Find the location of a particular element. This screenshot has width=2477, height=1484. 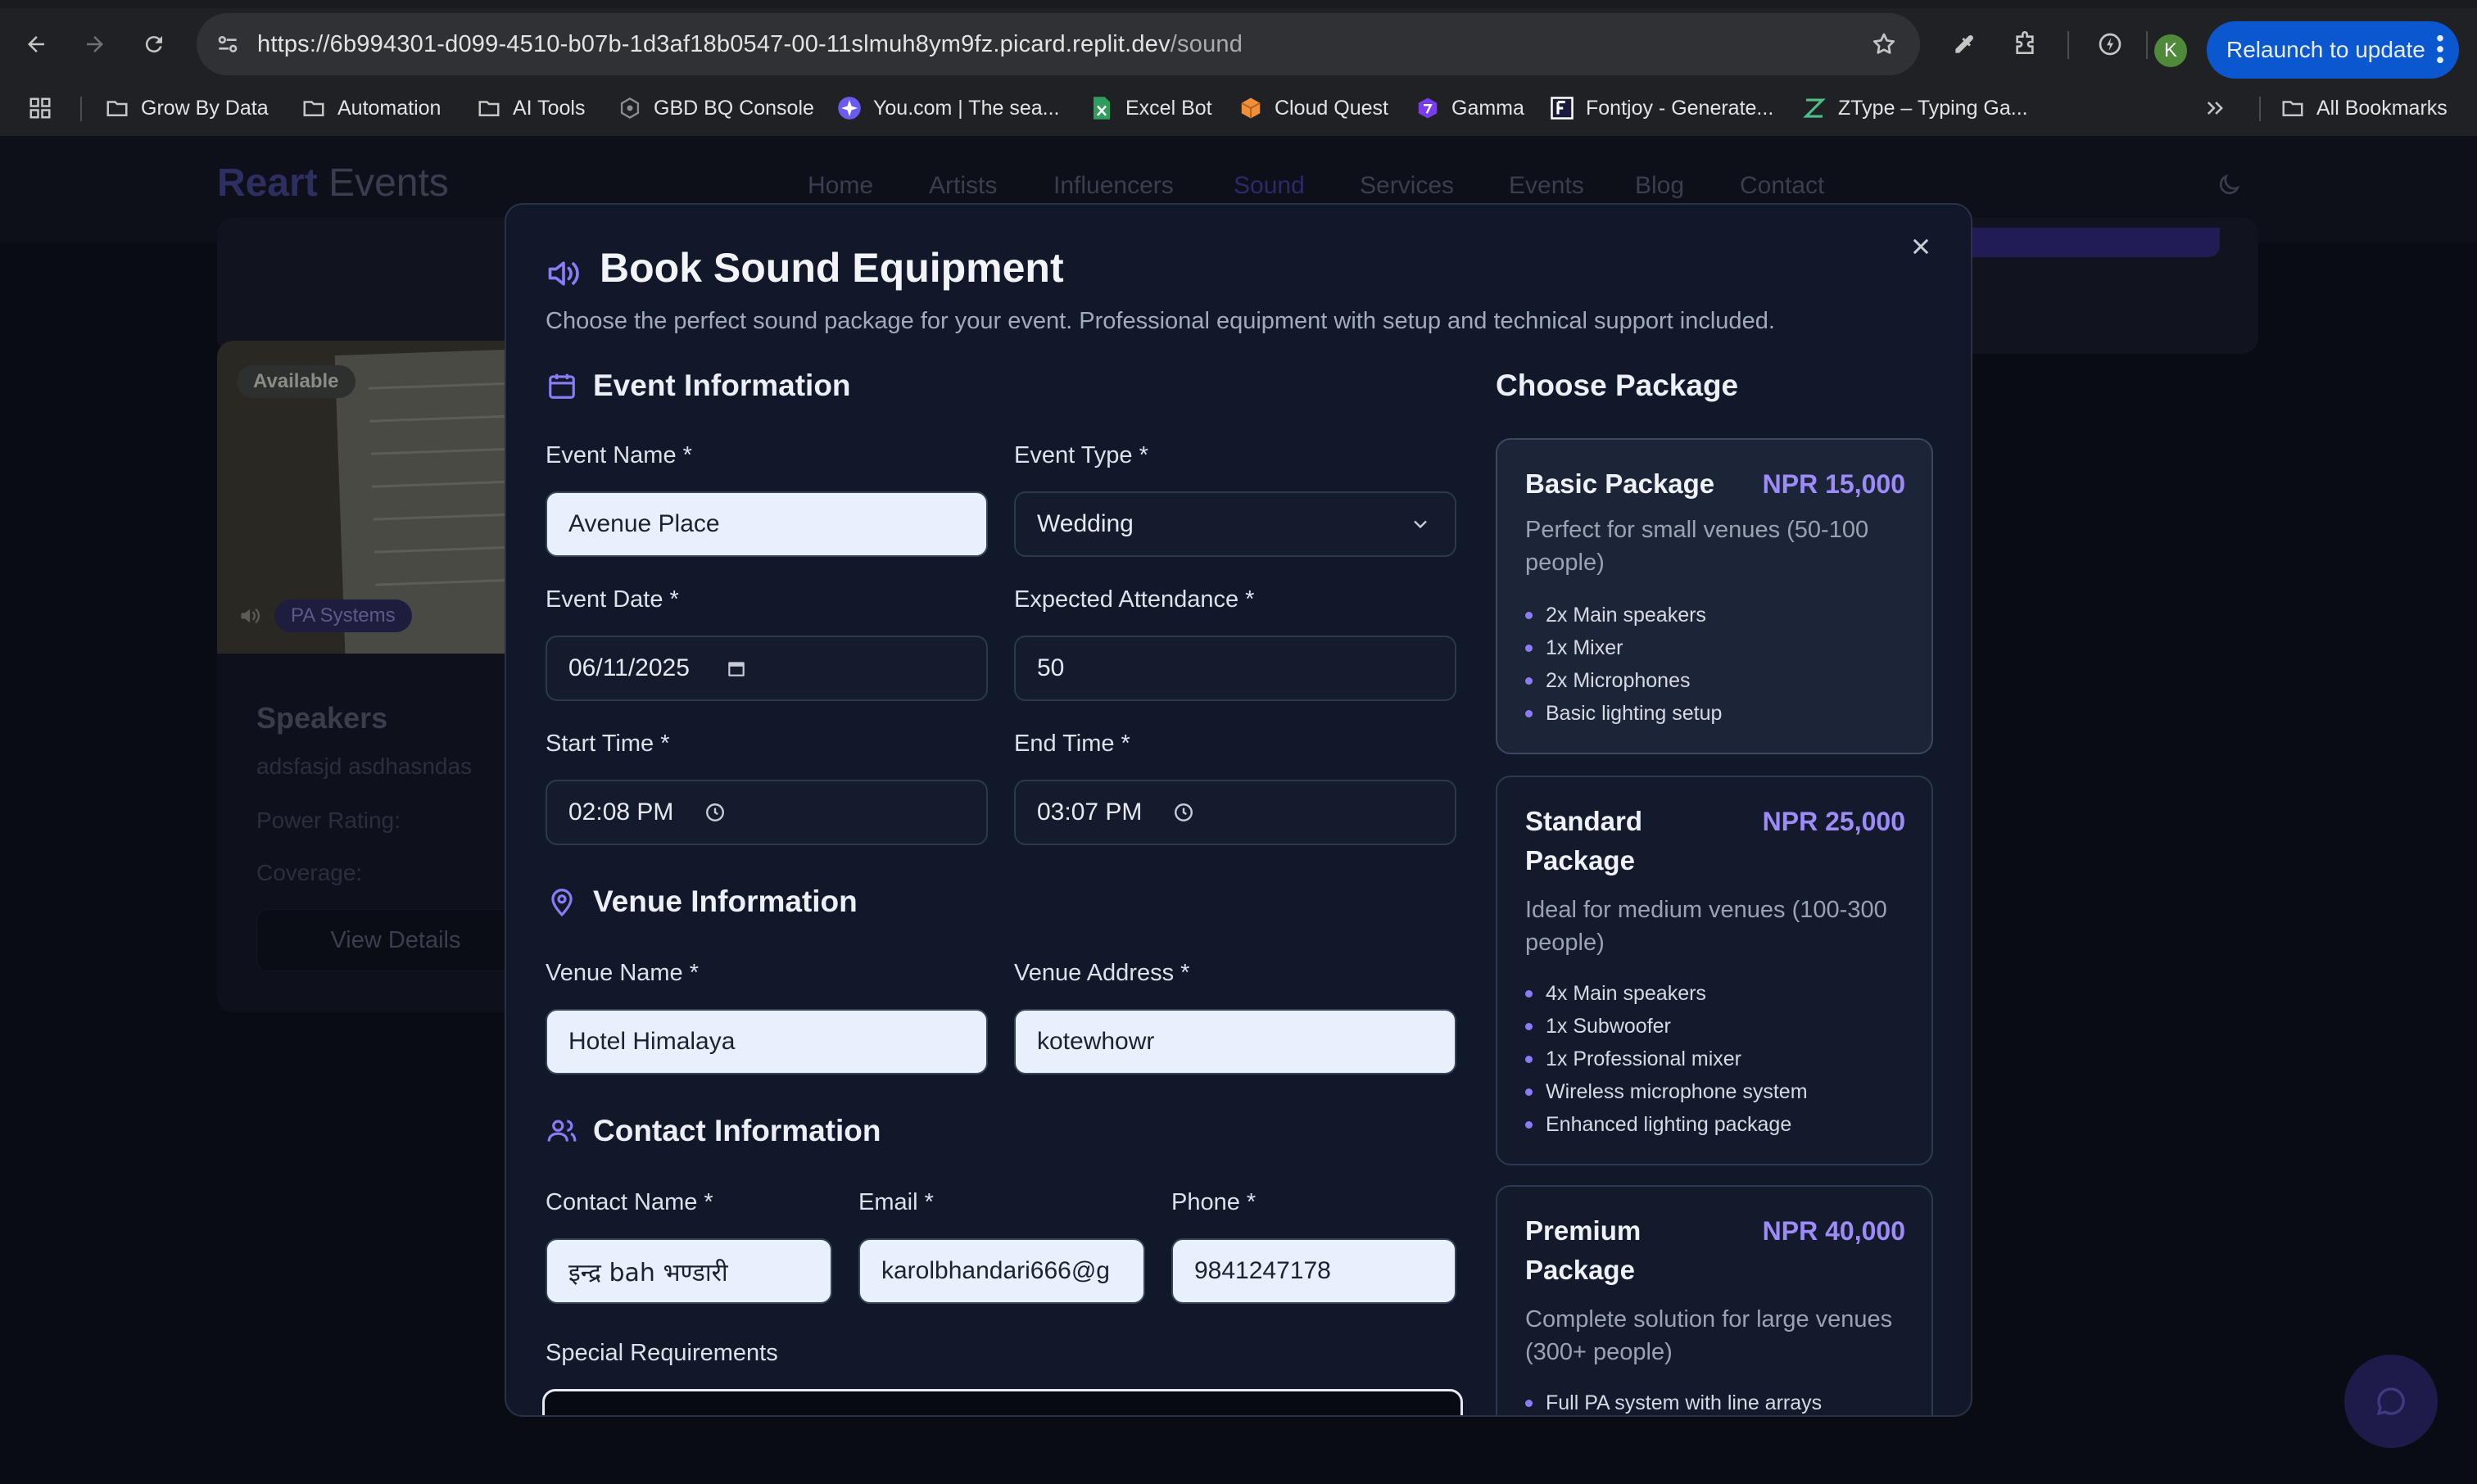

arrow-left-icon is located at coordinates (36, 44).